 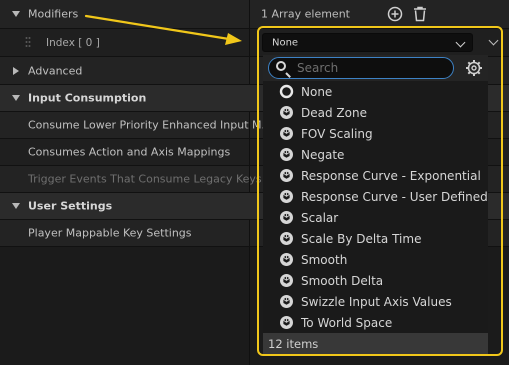 I want to click on modifiers-row: Modifiers 1 Array element, so click(x=254, y=14).